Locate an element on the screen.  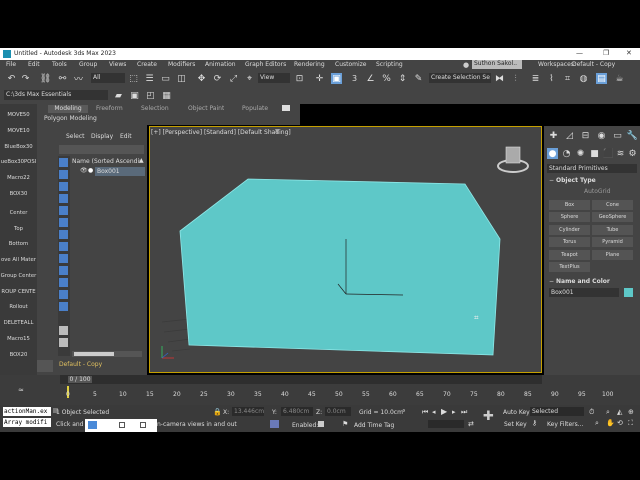
select-and-place-icon: ⌖ is located at coordinates (249, 78).